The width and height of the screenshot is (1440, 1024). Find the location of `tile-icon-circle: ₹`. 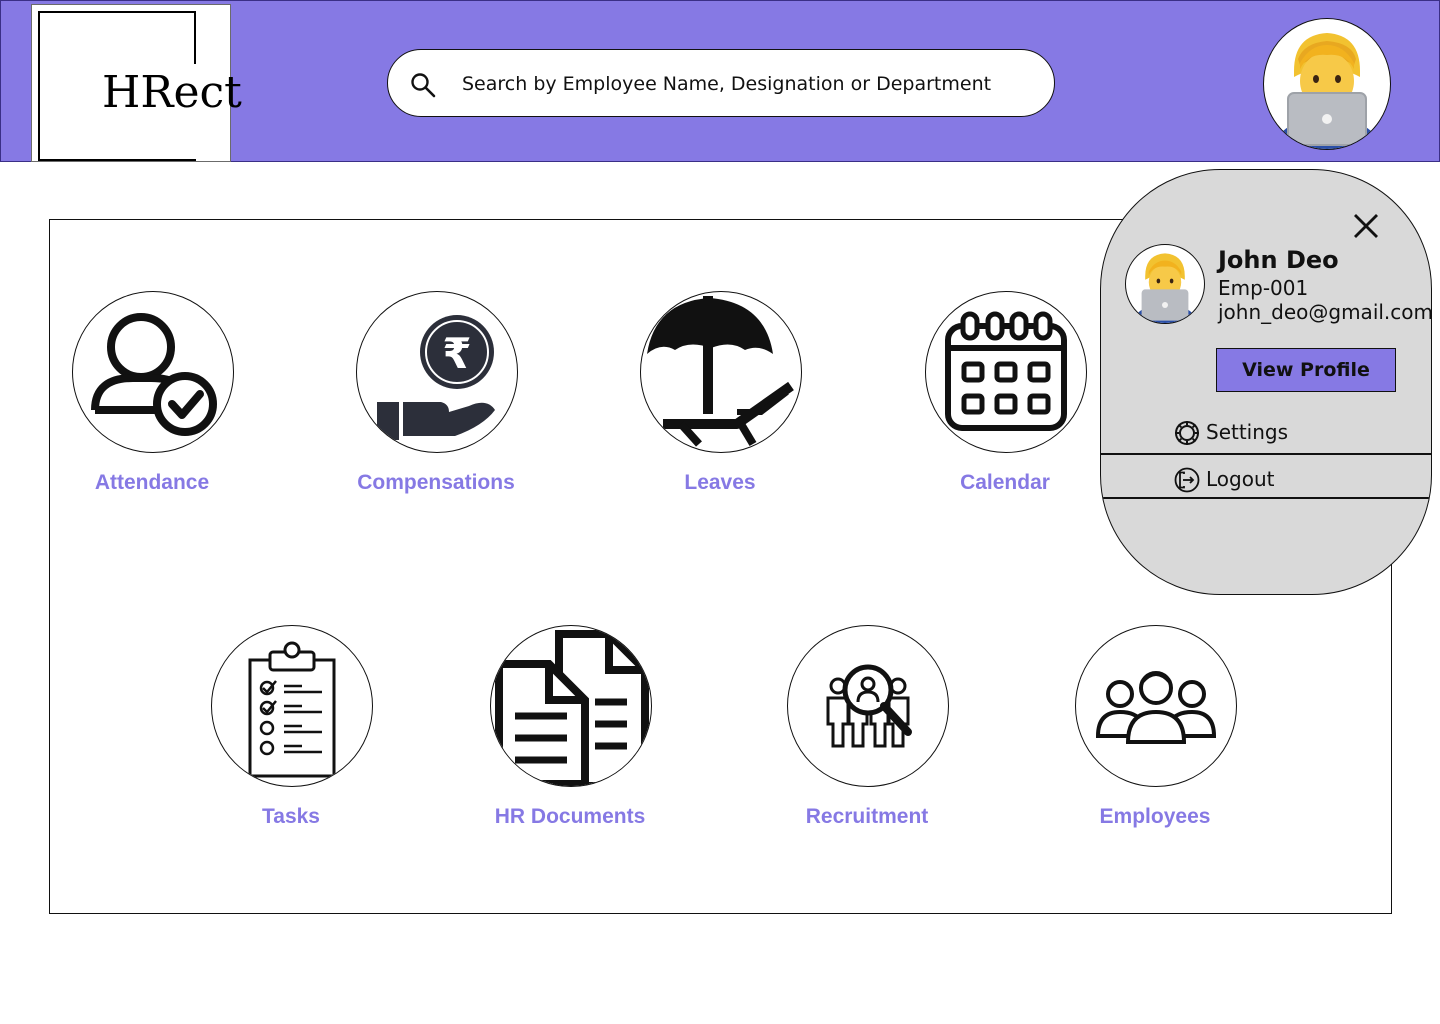

tile-icon-circle: ₹ is located at coordinates (437, 372).